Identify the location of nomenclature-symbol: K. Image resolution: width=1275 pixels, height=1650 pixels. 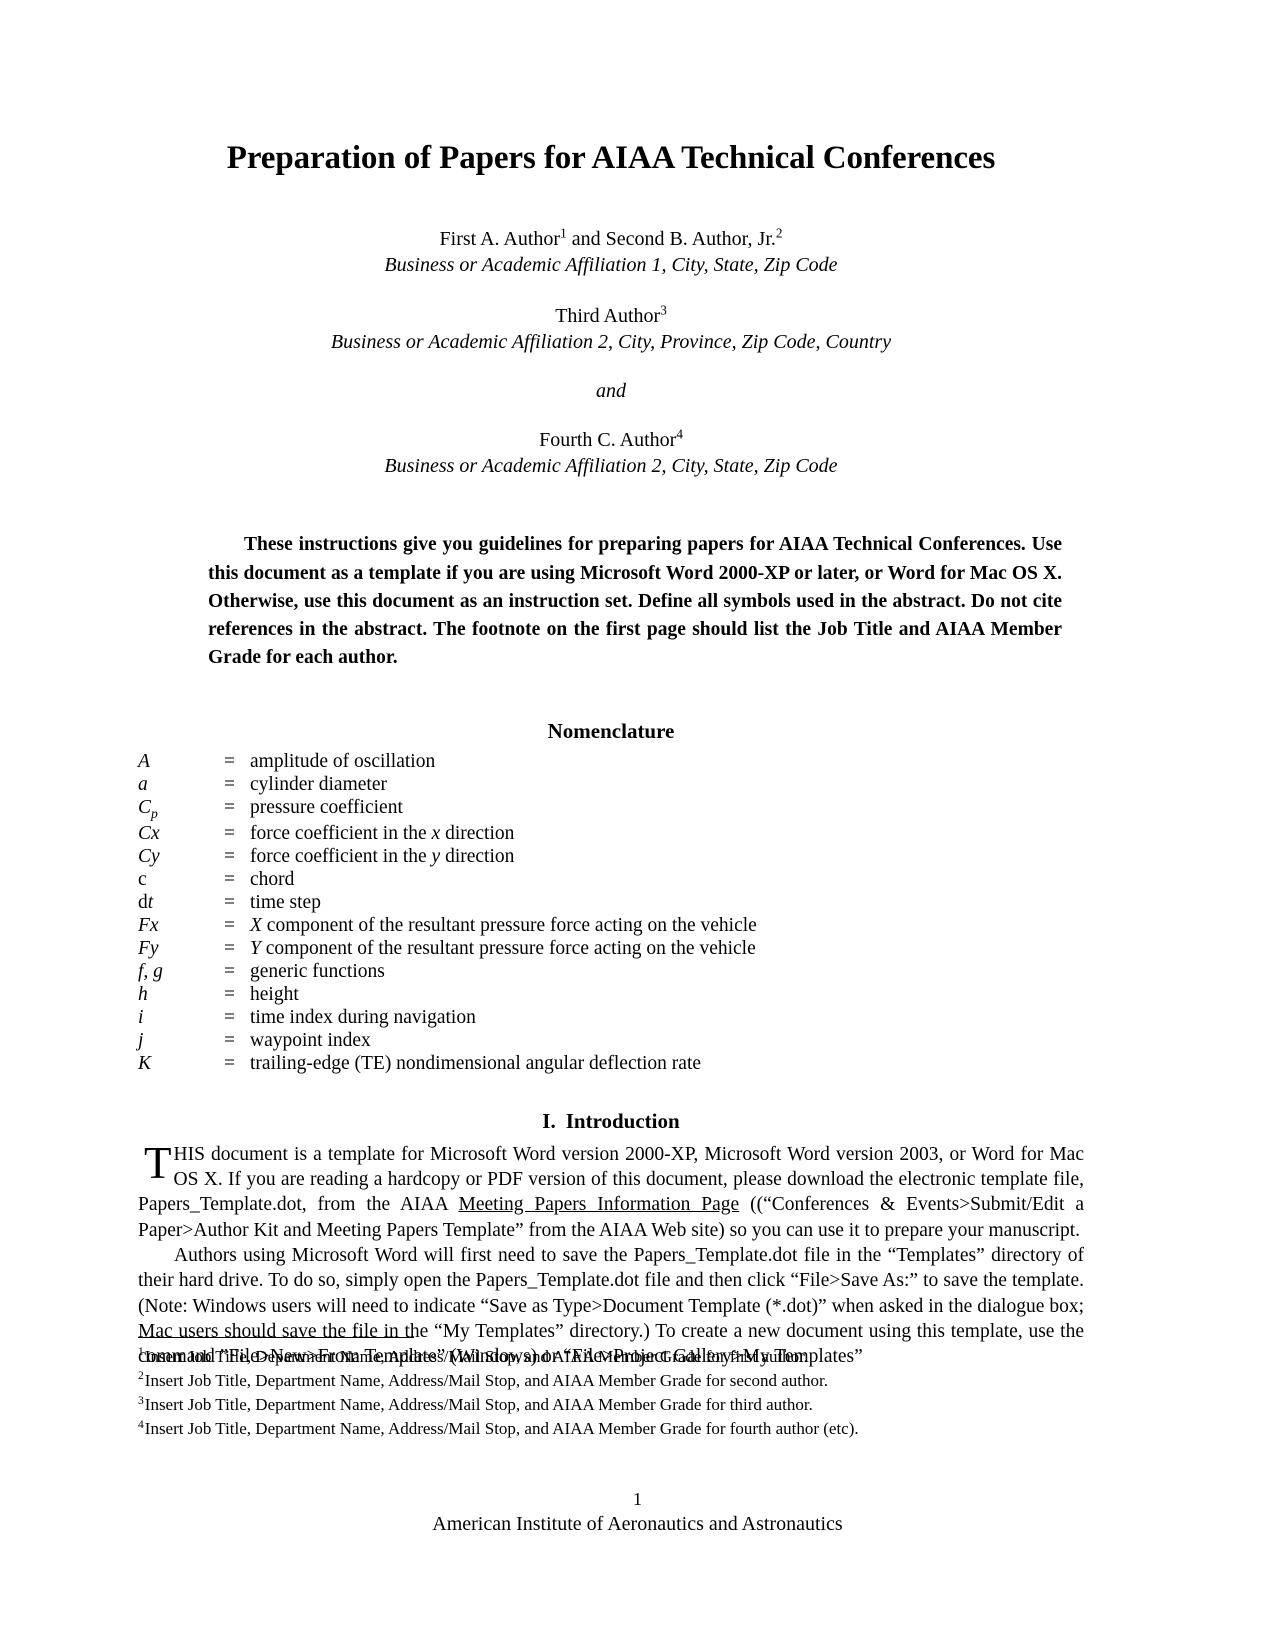
(145, 1063).